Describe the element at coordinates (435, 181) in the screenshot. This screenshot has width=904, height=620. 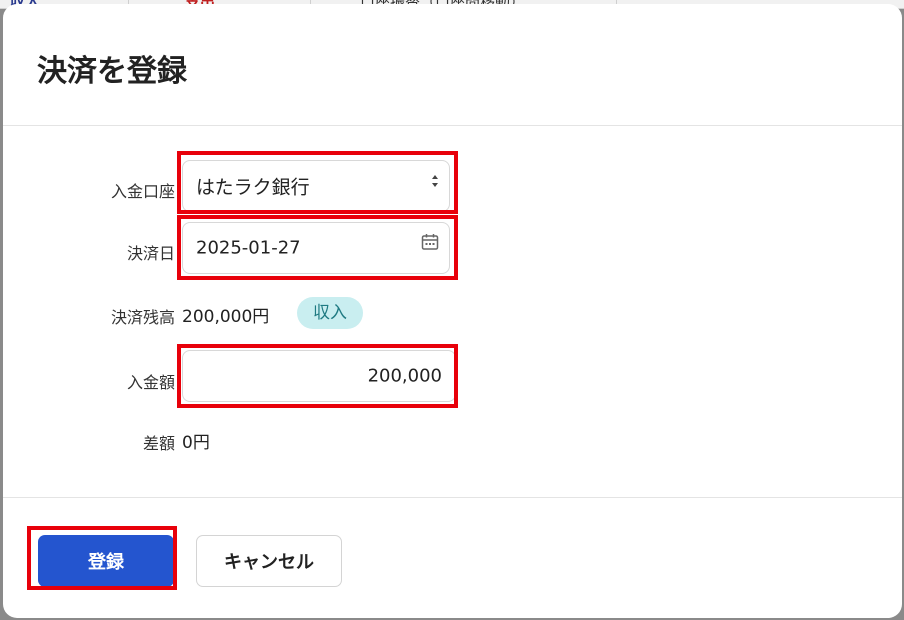
I see `select-arrows-icon` at that location.